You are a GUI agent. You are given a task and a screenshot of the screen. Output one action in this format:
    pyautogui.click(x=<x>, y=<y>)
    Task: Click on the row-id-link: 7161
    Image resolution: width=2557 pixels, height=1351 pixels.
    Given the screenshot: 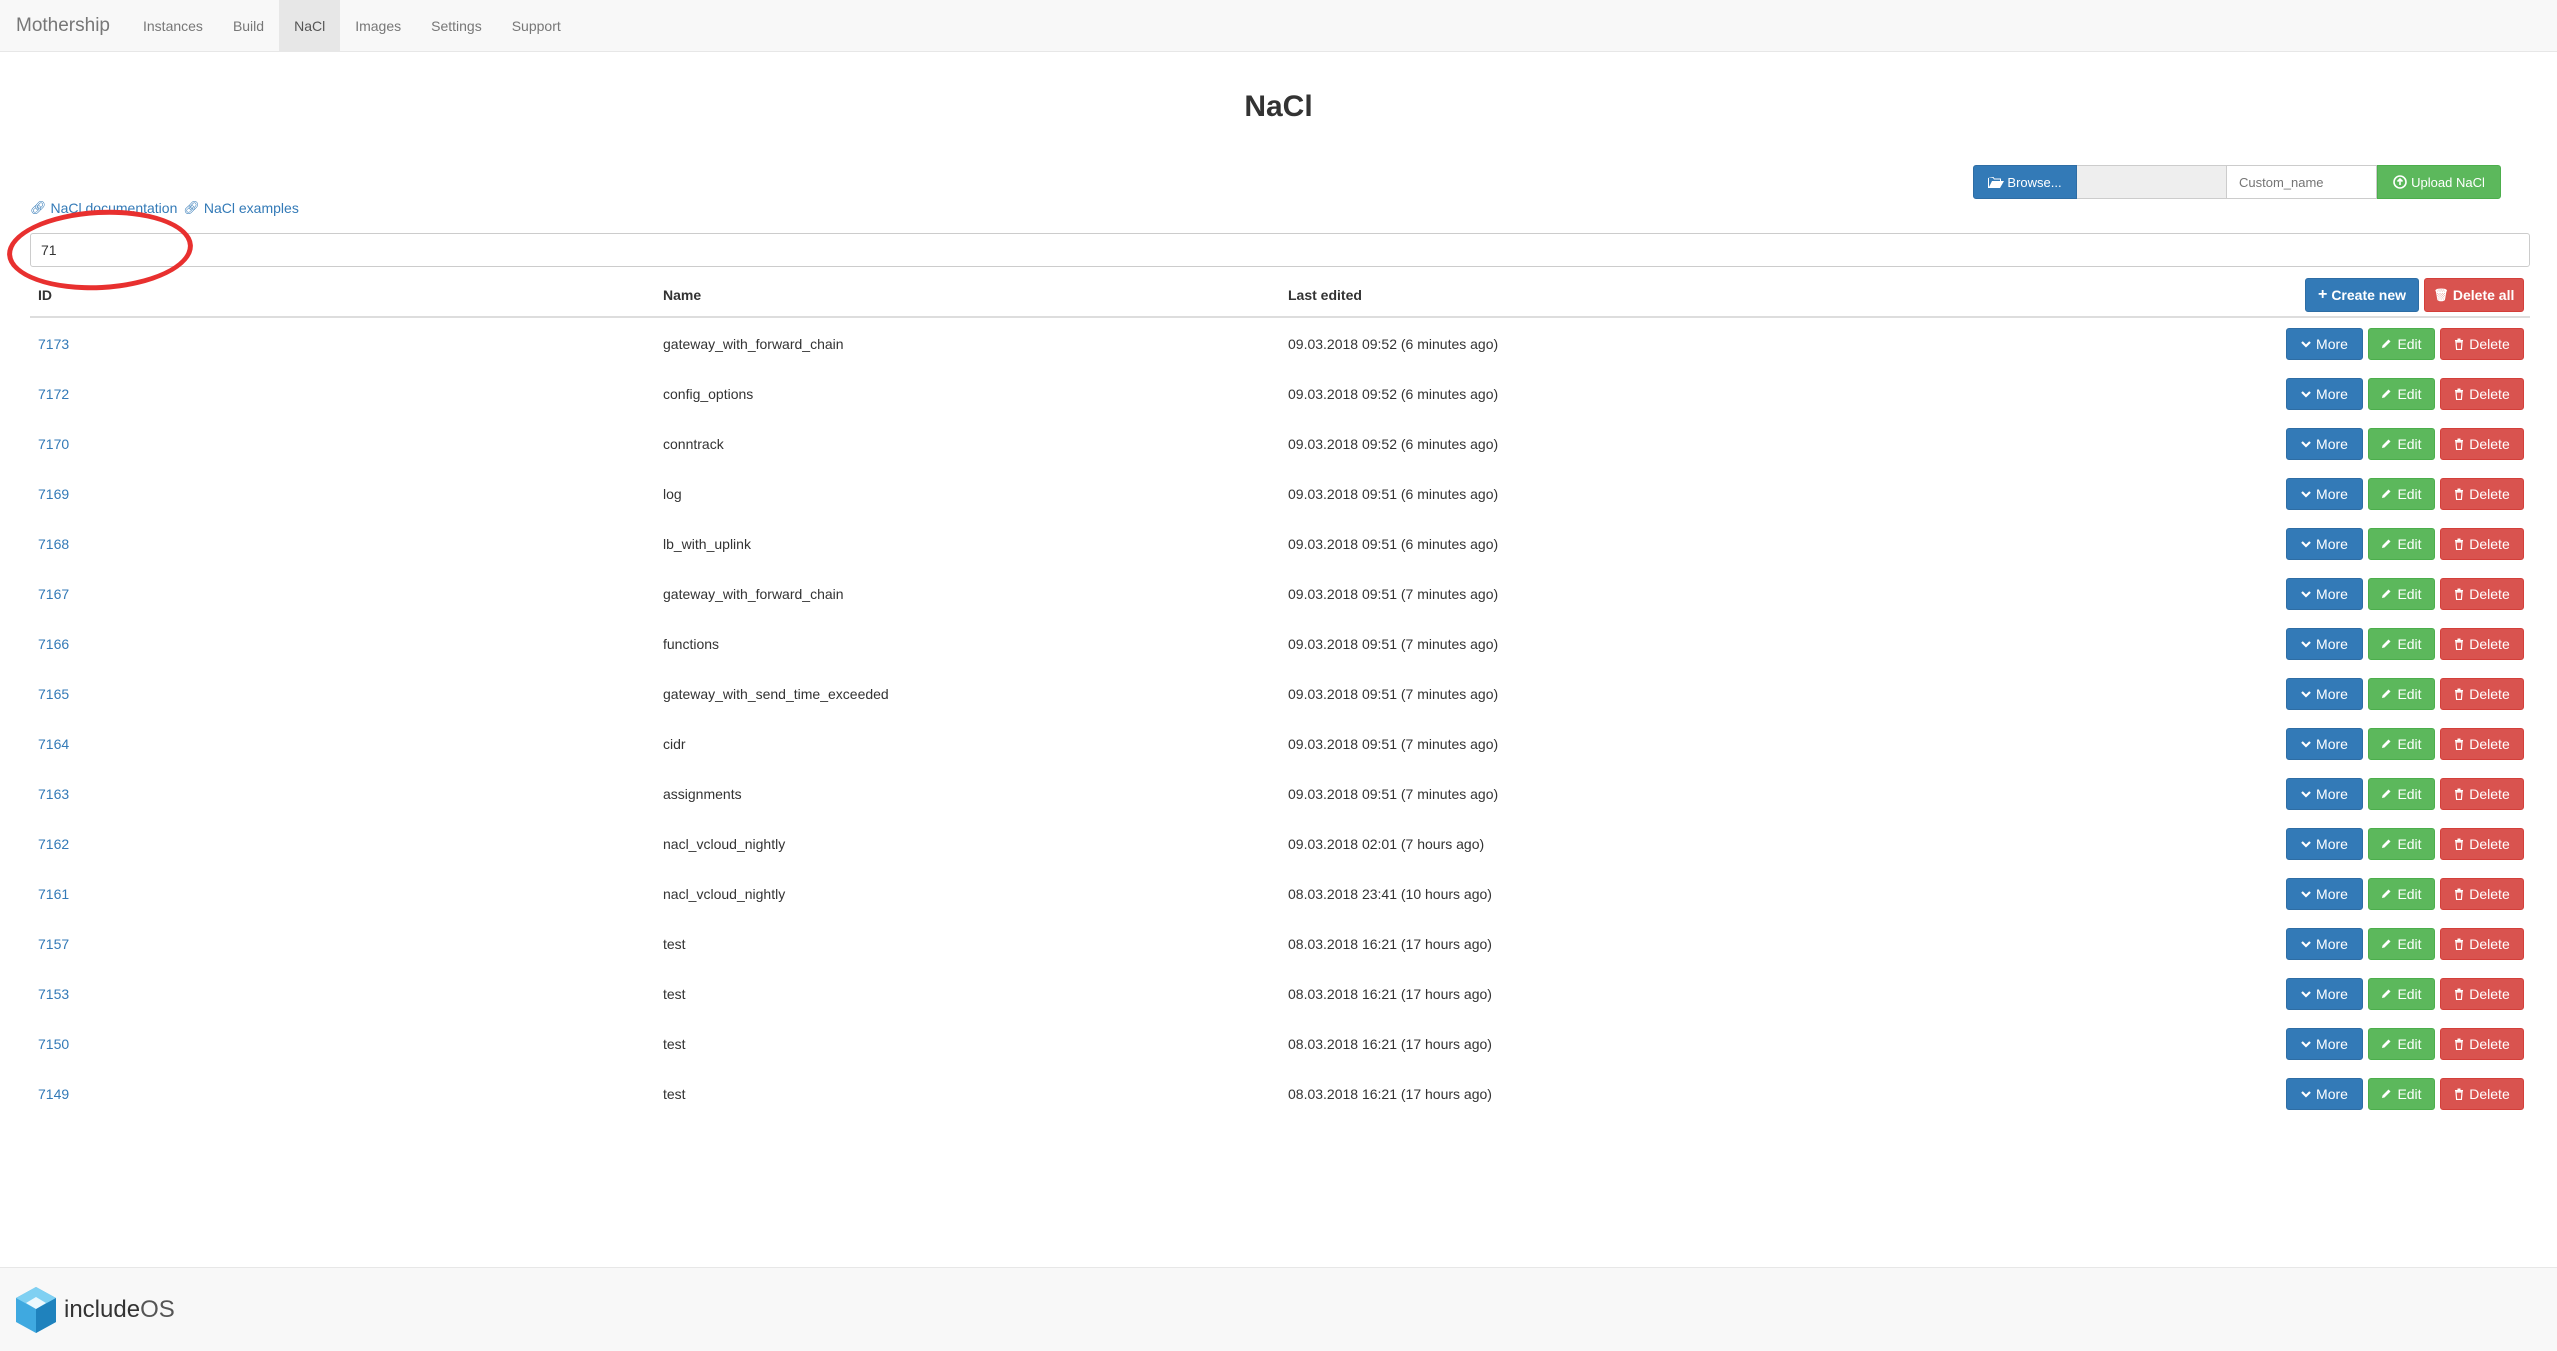 What is the action you would take?
    pyautogui.click(x=53, y=894)
    